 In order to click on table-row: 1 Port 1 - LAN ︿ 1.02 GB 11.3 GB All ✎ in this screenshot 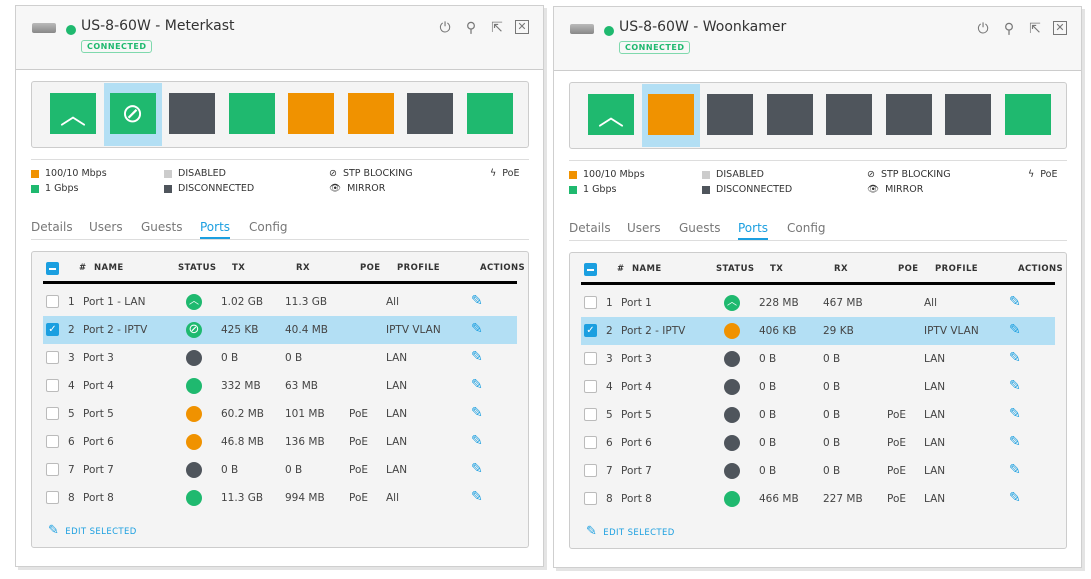, I will do `click(280, 302)`.